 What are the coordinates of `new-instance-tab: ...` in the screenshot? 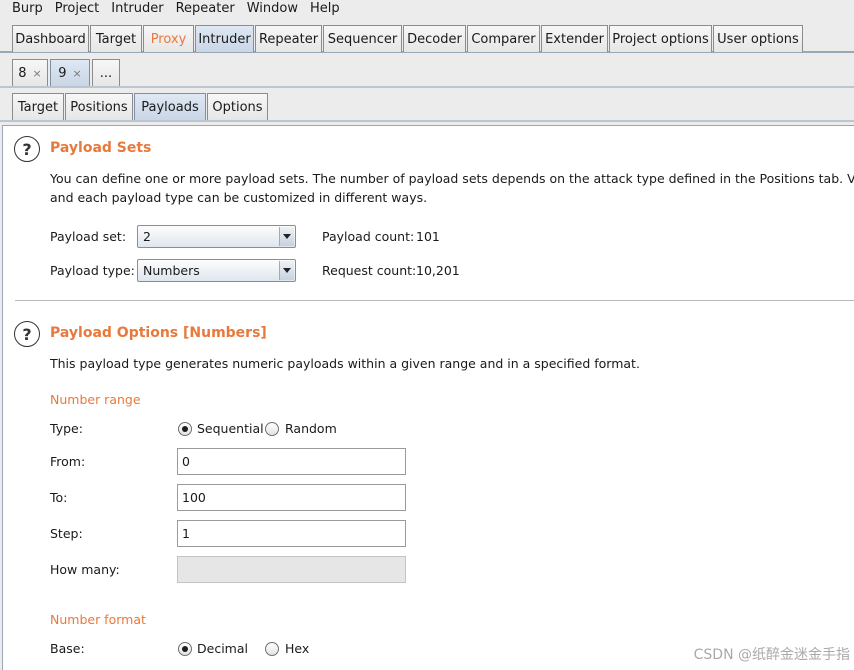 It's located at (106, 72).